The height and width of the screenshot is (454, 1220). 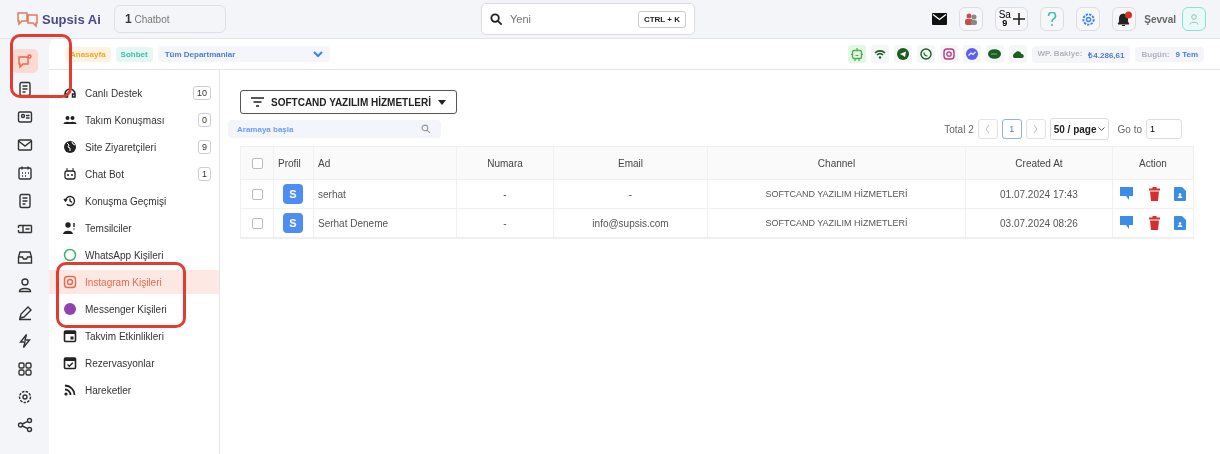 What do you see at coordinates (1036, 129) in the screenshot?
I see `chevron-right-icon` at bounding box center [1036, 129].